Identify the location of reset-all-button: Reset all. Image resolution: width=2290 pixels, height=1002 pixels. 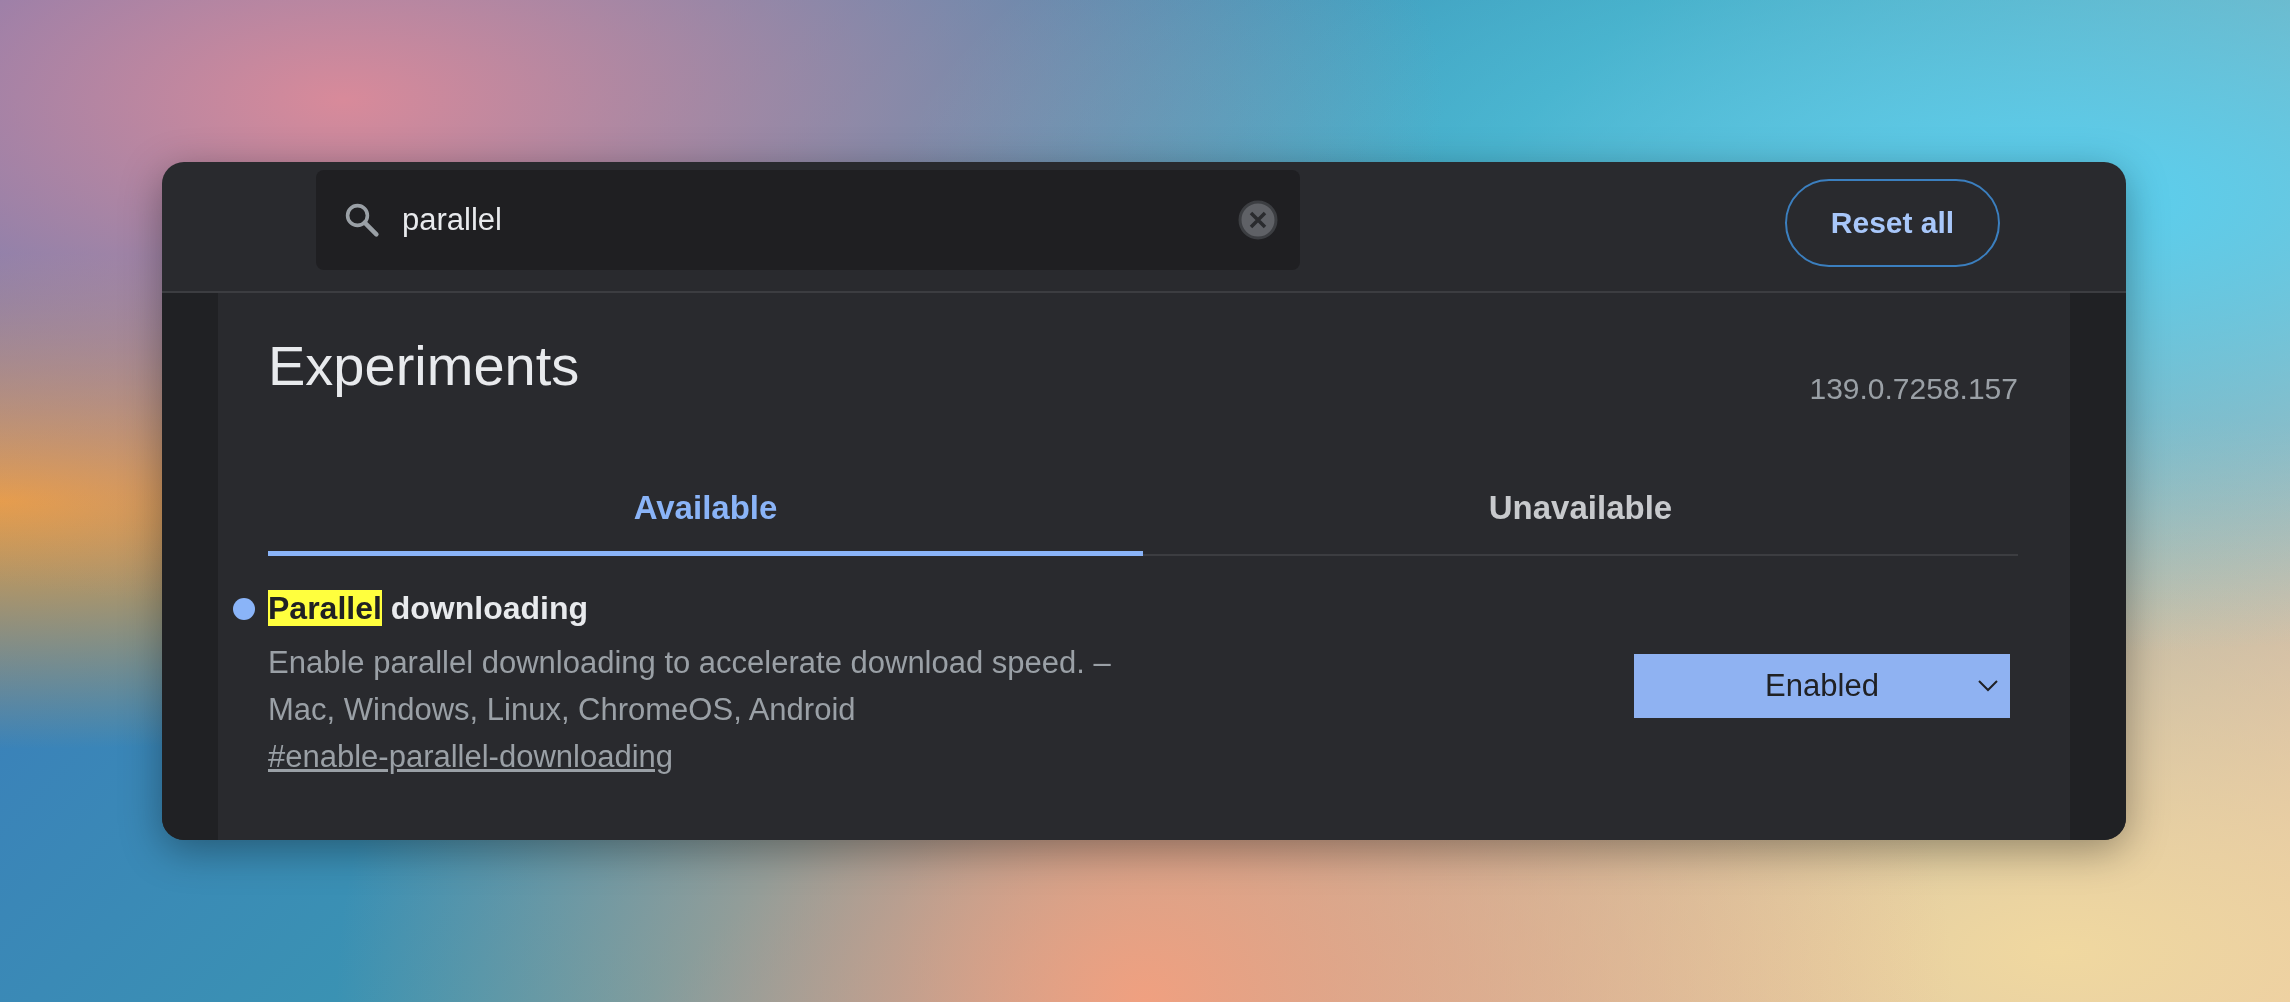
(1892, 222).